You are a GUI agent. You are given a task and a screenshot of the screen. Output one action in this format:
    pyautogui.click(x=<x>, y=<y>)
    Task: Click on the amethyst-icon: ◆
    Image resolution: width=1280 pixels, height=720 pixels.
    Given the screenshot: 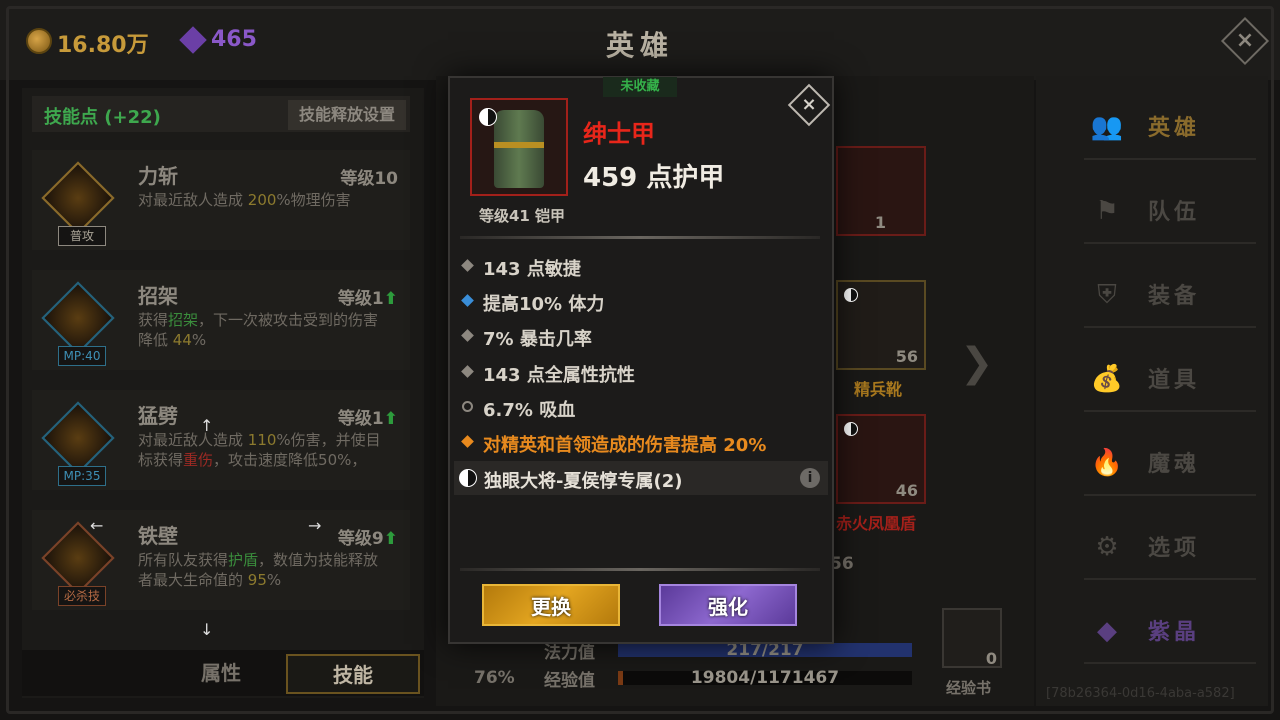 What is the action you would take?
    pyautogui.click(x=1107, y=631)
    